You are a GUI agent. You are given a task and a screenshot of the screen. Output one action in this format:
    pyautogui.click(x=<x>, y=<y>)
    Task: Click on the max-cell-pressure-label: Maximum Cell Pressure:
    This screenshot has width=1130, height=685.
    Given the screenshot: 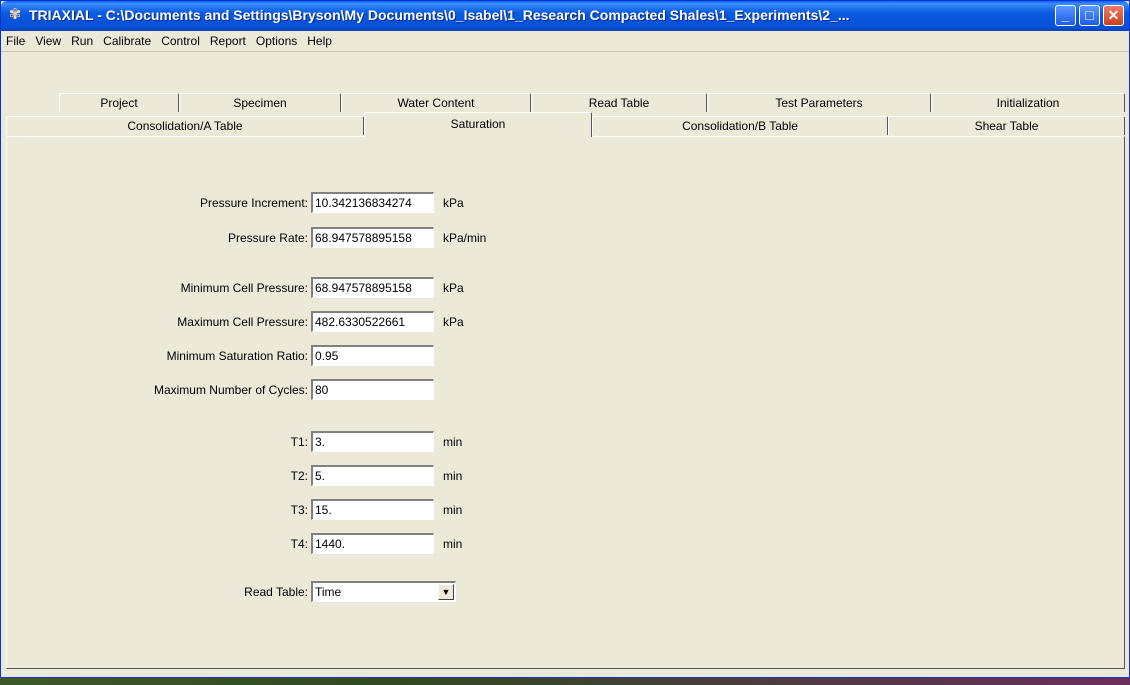 What is the action you would take?
    pyautogui.click(x=242, y=322)
    